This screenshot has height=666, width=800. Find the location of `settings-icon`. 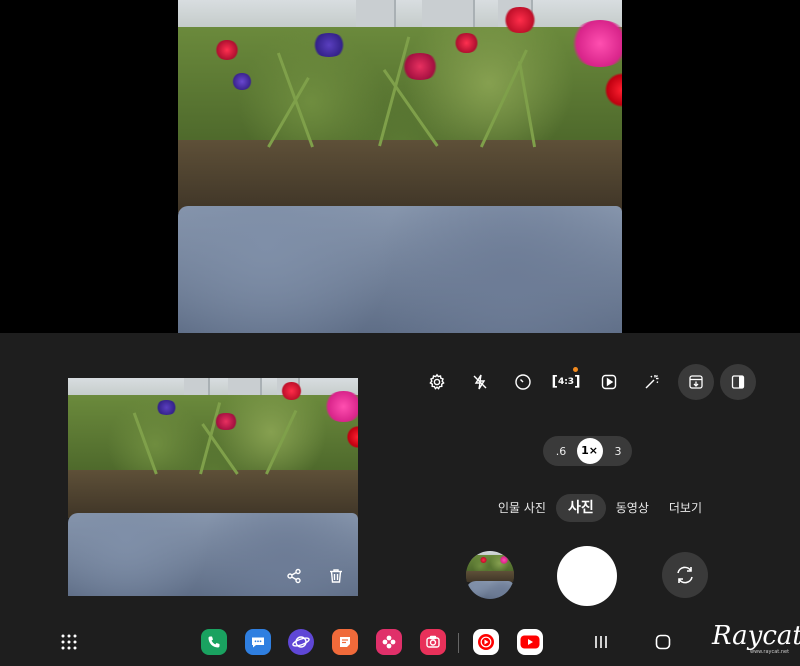

settings-icon is located at coordinates (437, 381).